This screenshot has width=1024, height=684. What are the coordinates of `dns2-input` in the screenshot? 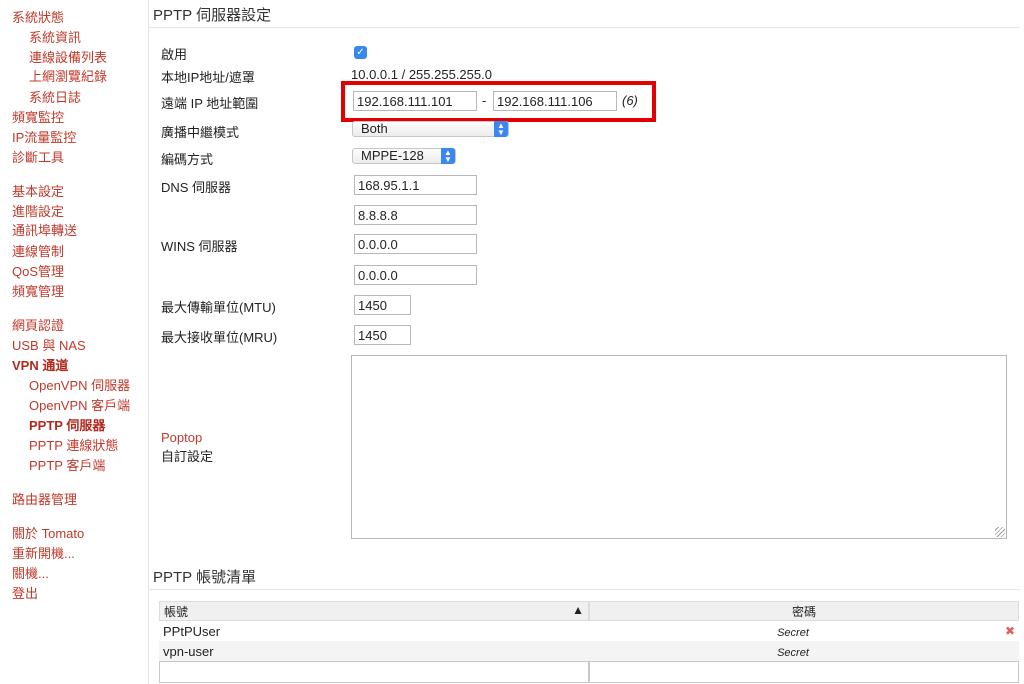 It's located at (415, 215).